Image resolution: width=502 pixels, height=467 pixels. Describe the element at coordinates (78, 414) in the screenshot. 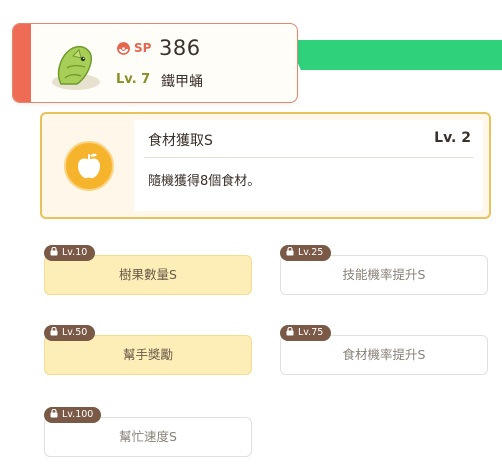

I see `unlock-level-text: Lv.100` at that location.